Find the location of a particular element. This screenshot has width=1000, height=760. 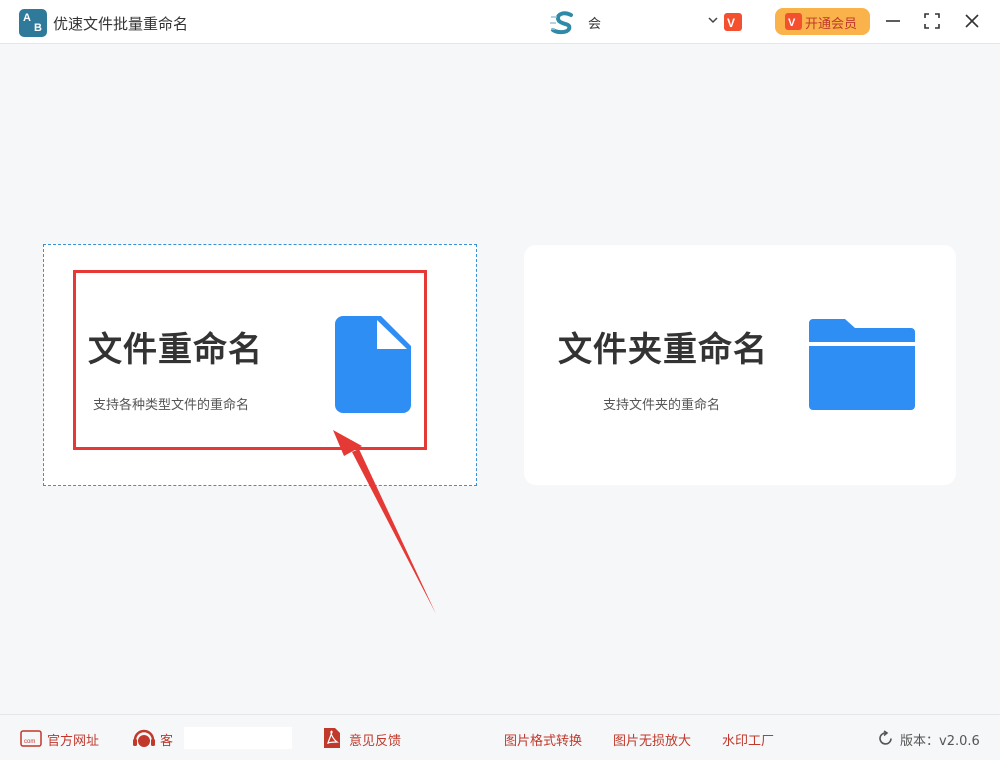

vip-badge-icon: V is located at coordinates (733, 22).